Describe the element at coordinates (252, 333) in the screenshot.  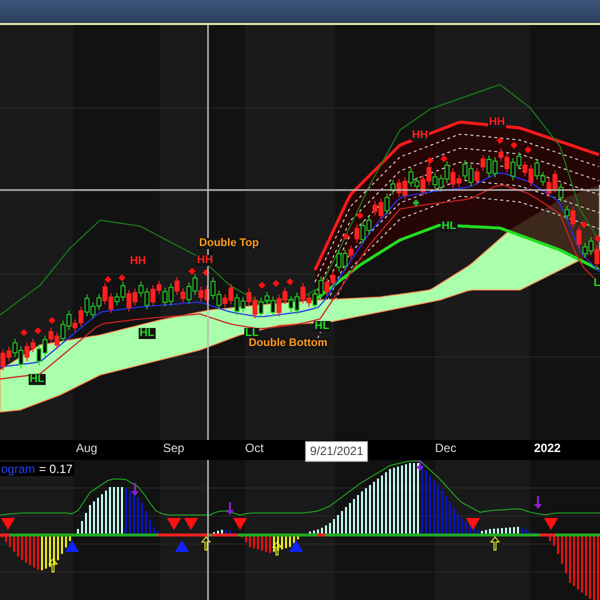
I see `chart-annotation: LL` at that location.